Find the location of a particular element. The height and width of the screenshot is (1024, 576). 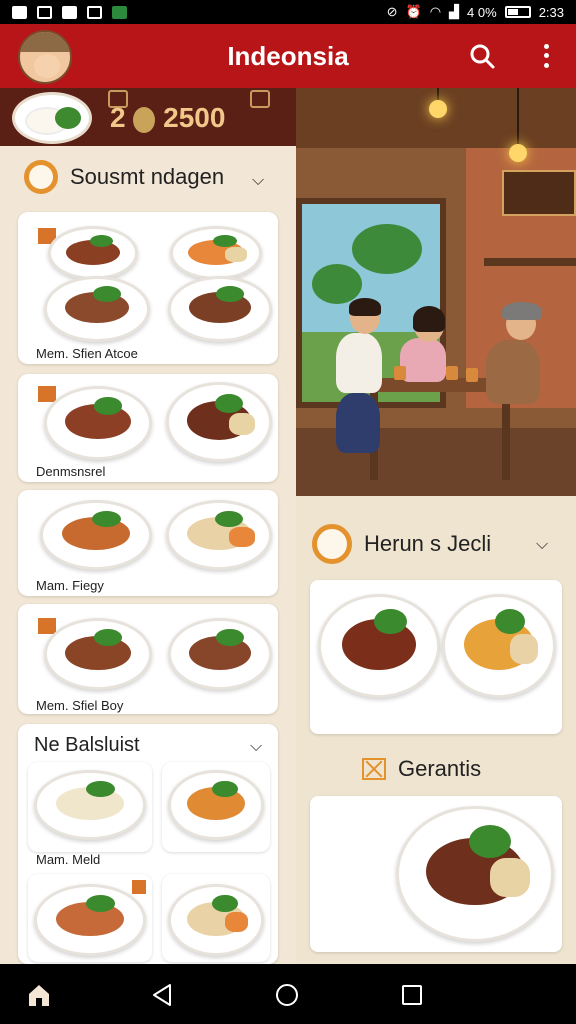

home-icon is located at coordinates (39, 995).